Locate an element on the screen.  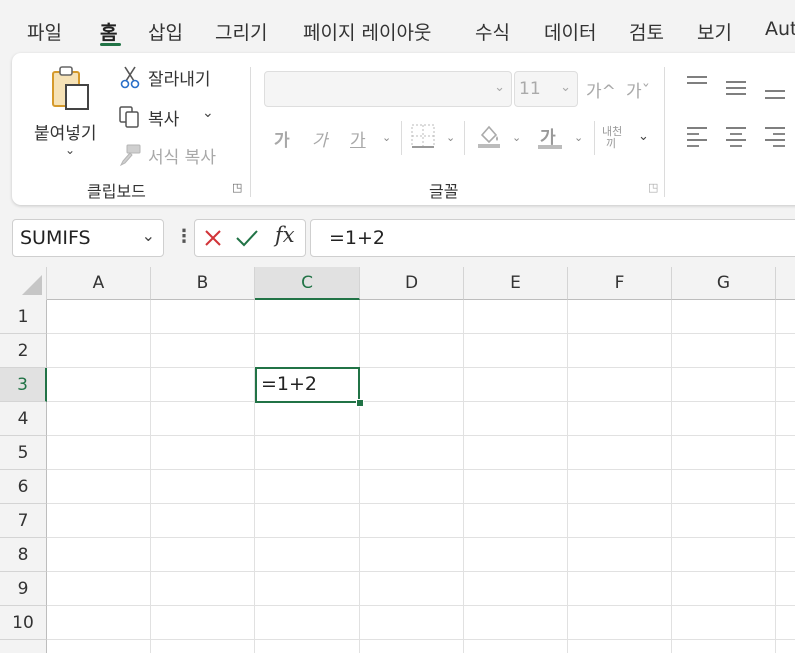
row-header-1: 1 is located at coordinates (23, 317).